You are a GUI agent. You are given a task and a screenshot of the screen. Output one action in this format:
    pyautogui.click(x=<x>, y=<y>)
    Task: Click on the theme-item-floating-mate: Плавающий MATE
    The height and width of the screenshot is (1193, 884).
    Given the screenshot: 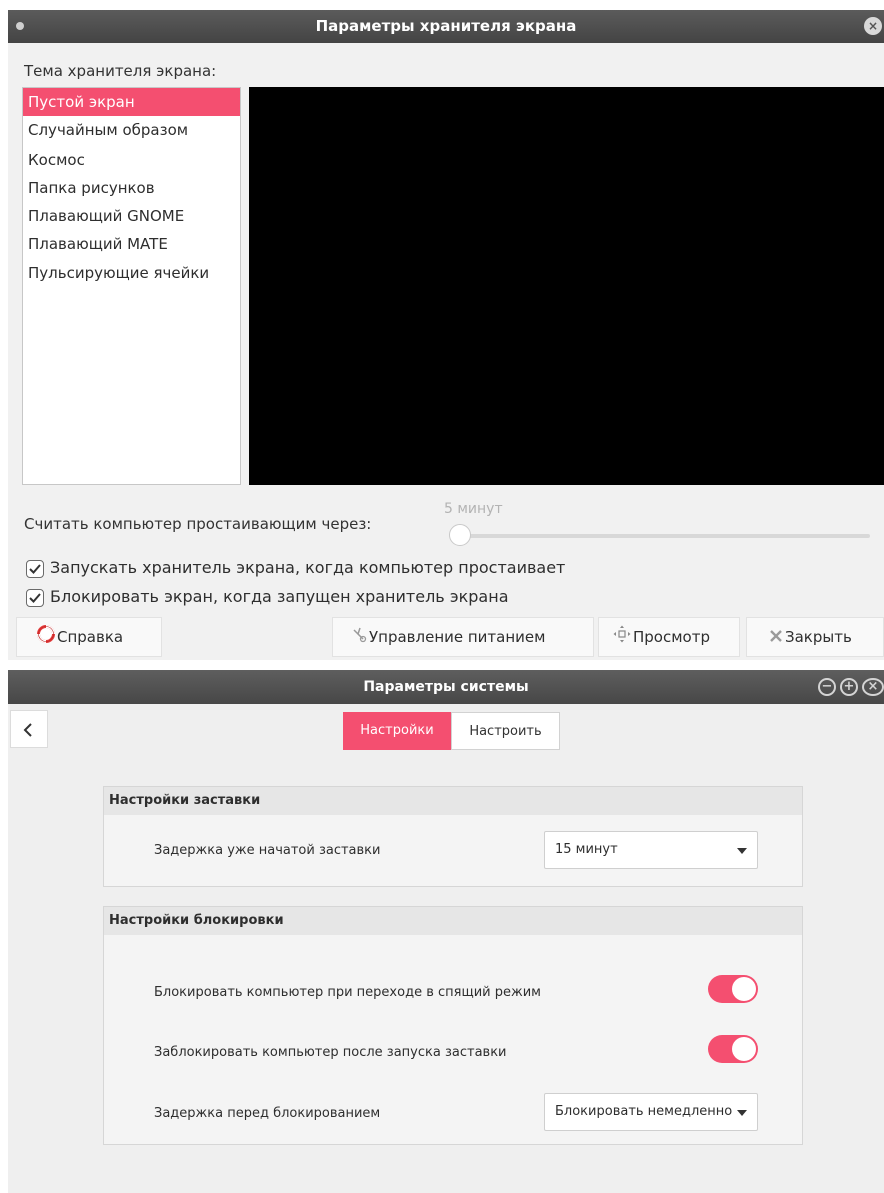 What is the action you would take?
    pyautogui.click(x=131, y=244)
    